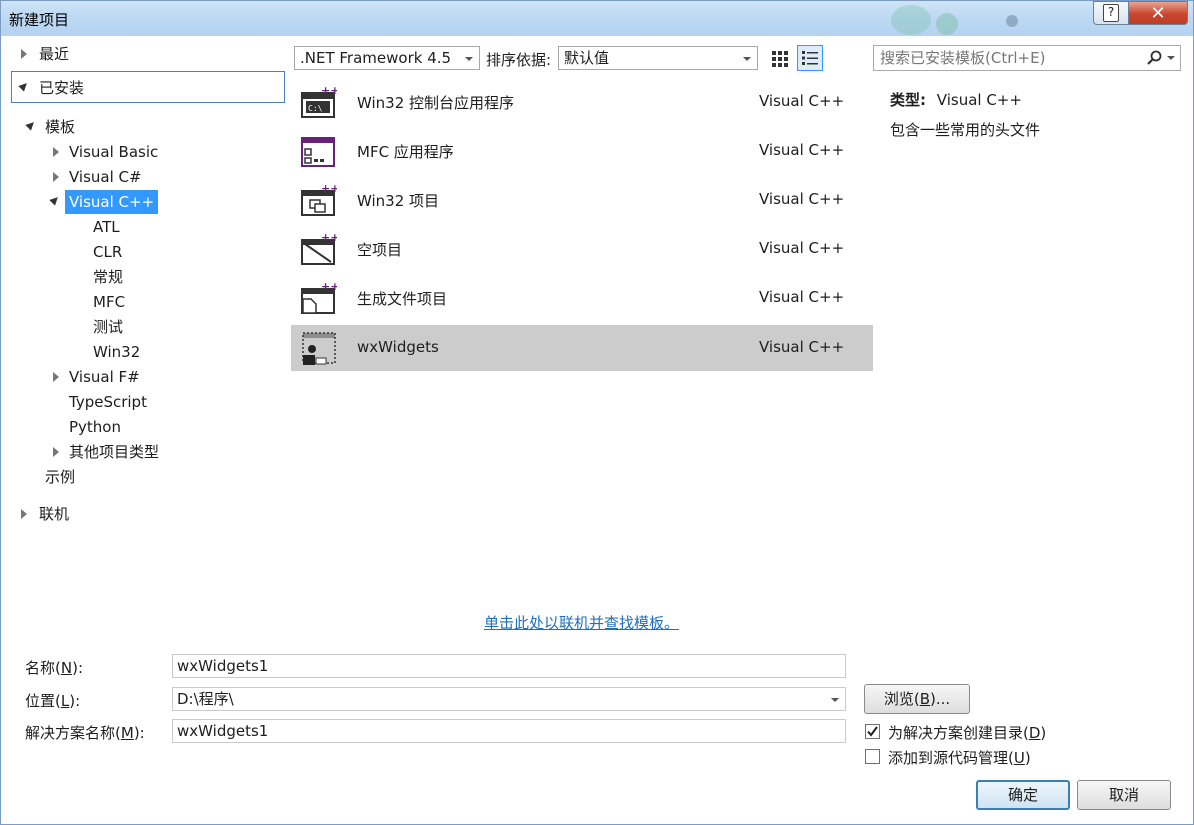 This screenshot has width=1194, height=825. What do you see at coordinates (587, 58) in the screenshot?
I see `sort-value: 默认值` at bounding box center [587, 58].